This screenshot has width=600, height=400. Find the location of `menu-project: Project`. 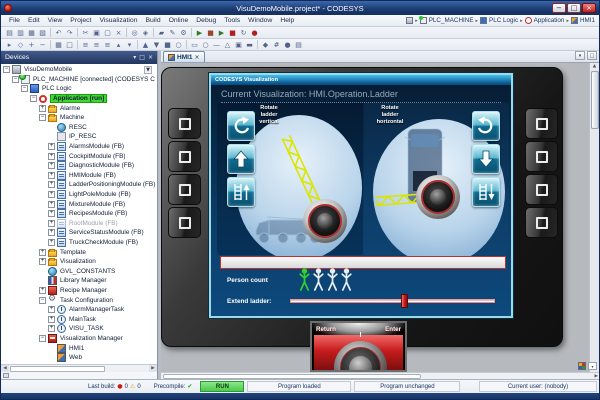

menu-project: Project is located at coordinates (80, 20).